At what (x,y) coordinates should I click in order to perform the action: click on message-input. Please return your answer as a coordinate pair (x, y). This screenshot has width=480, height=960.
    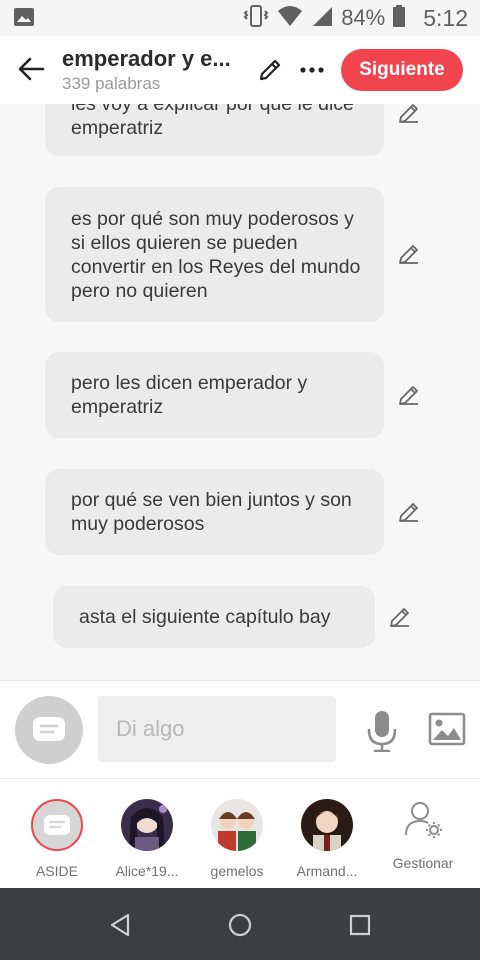
    Looking at the image, I should click on (217, 729).